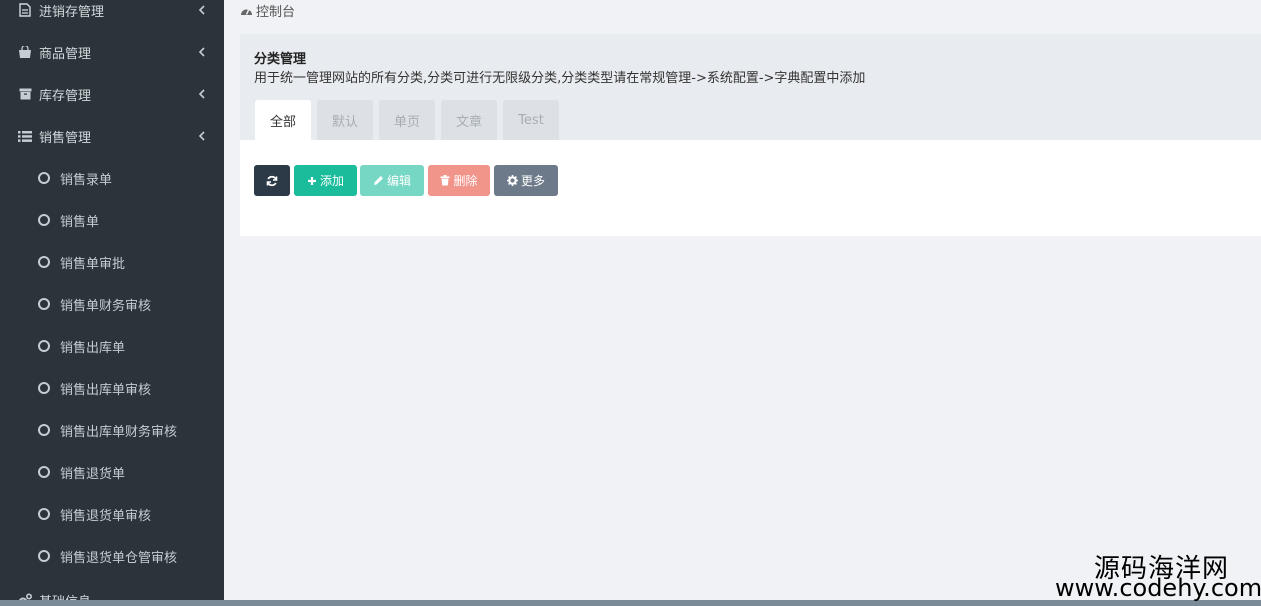  Describe the element at coordinates (25, 10) in the screenshot. I see `file-icon` at that location.